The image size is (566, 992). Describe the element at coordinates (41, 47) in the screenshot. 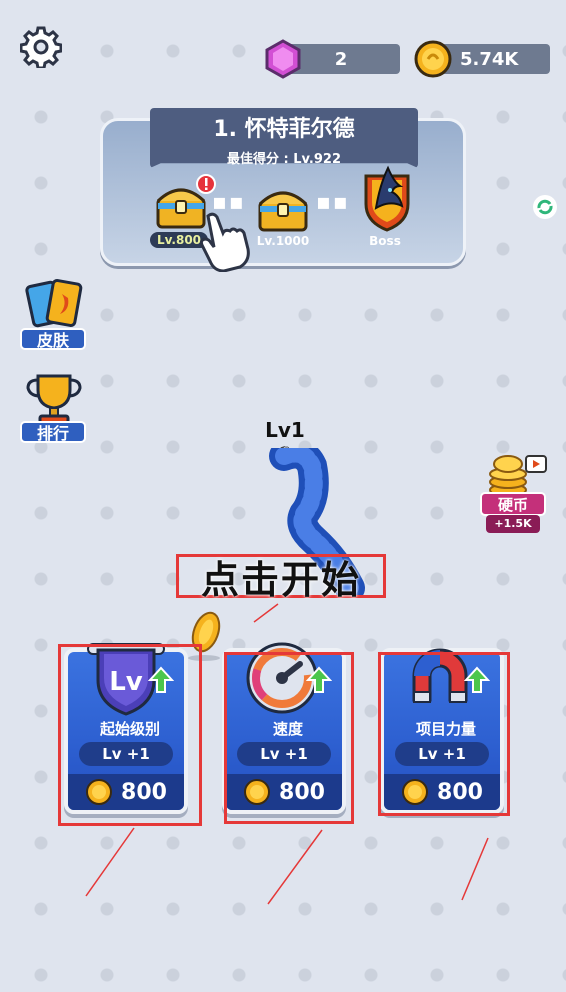

I see `gear-icon` at that location.